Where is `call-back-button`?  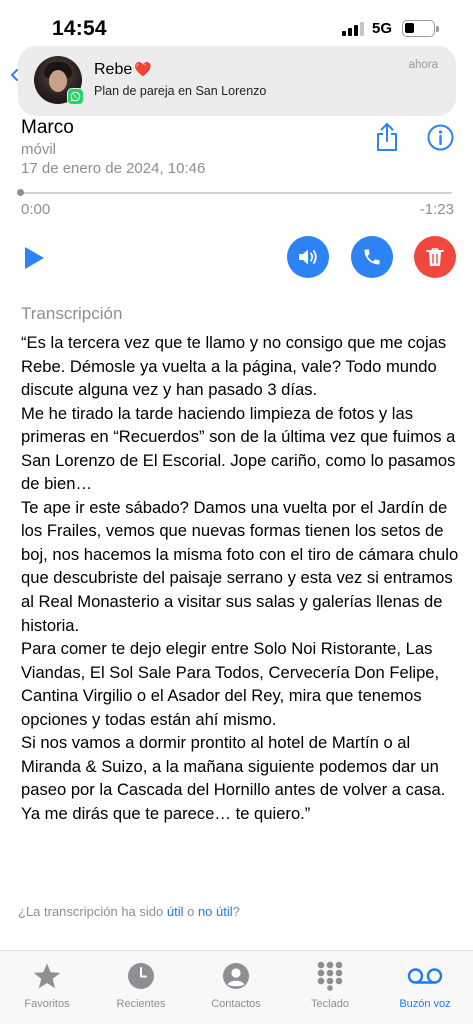 call-back-button is located at coordinates (372, 257).